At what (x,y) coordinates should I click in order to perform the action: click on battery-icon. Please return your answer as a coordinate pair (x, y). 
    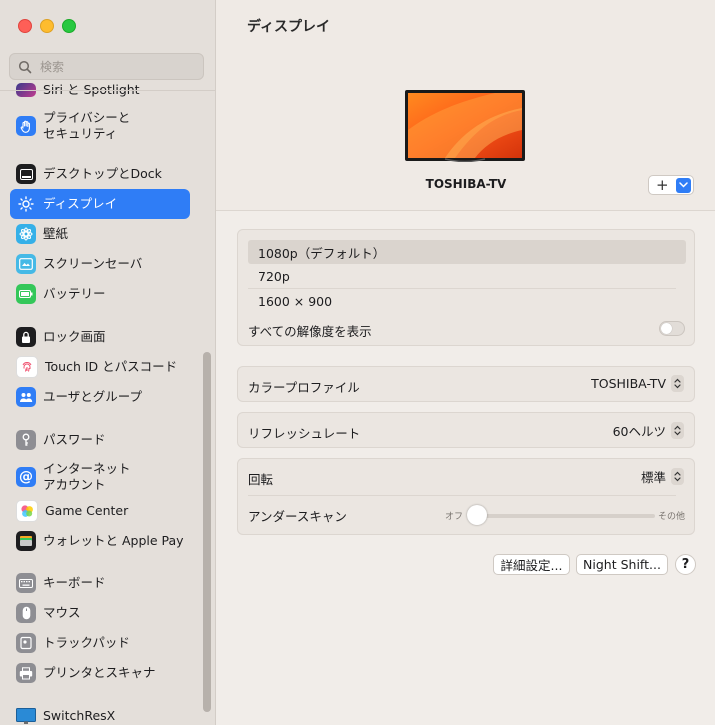
    Looking at the image, I should click on (26, 294).